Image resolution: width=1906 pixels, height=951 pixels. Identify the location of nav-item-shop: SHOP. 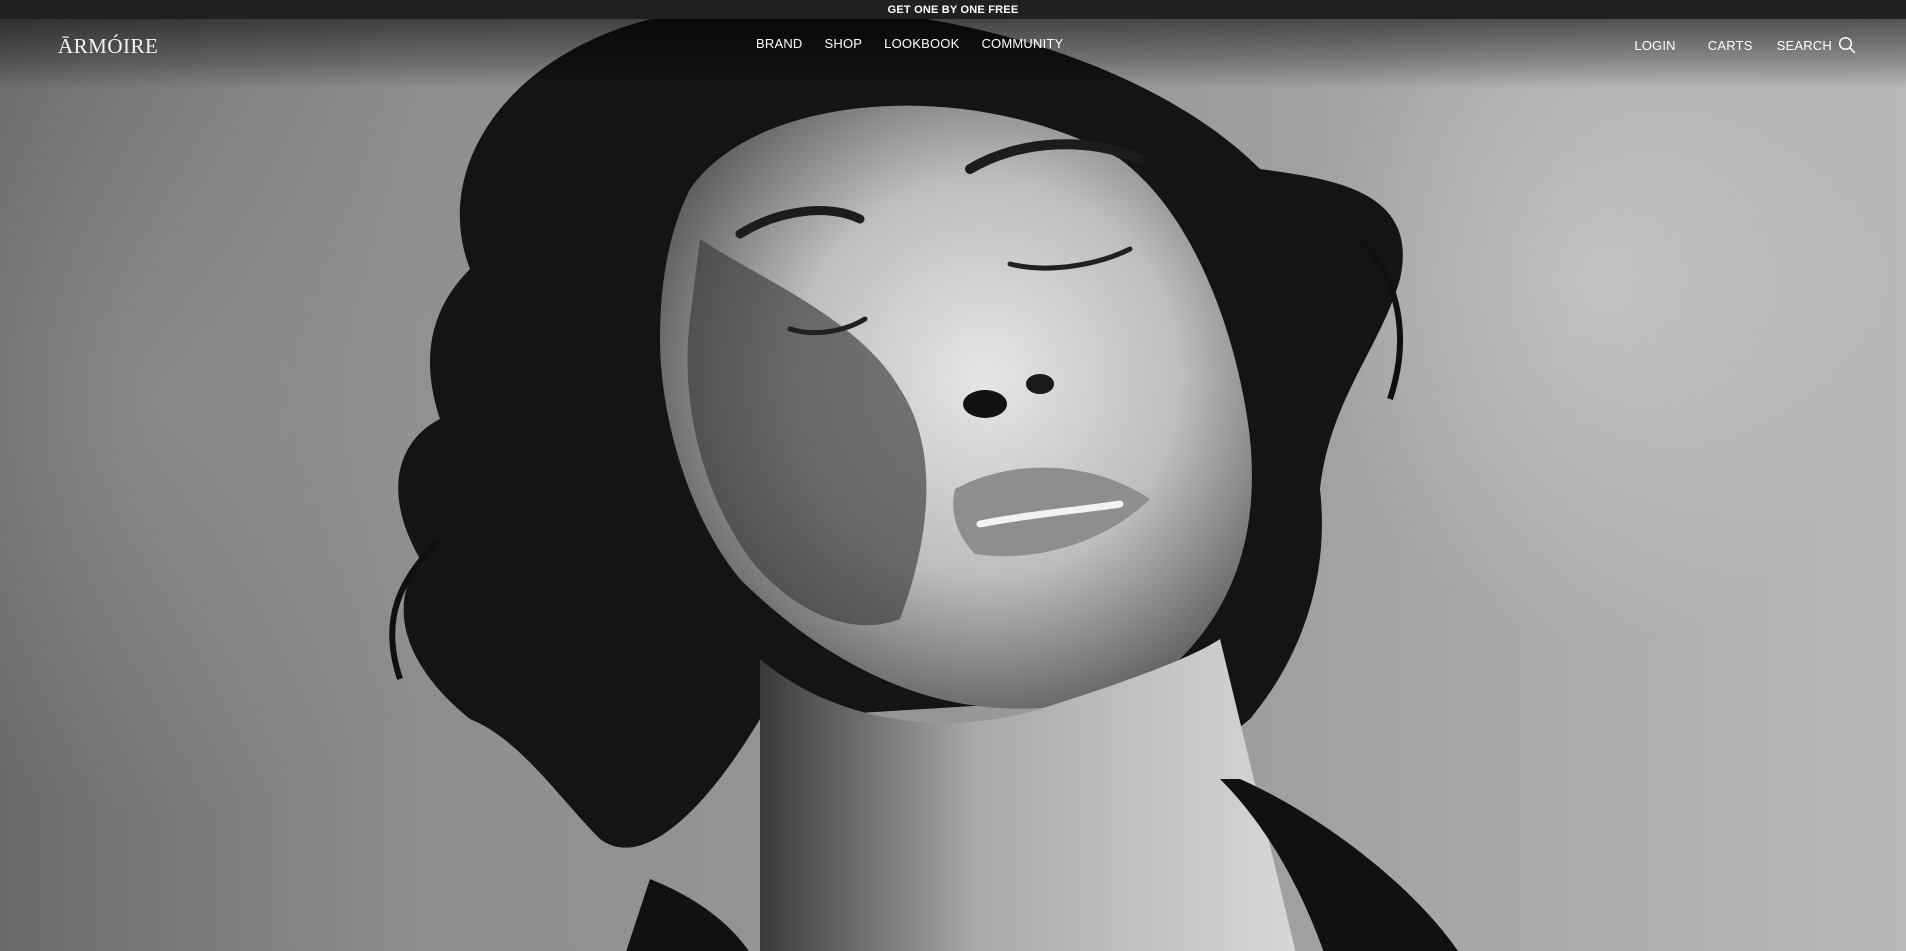
(844, 43).